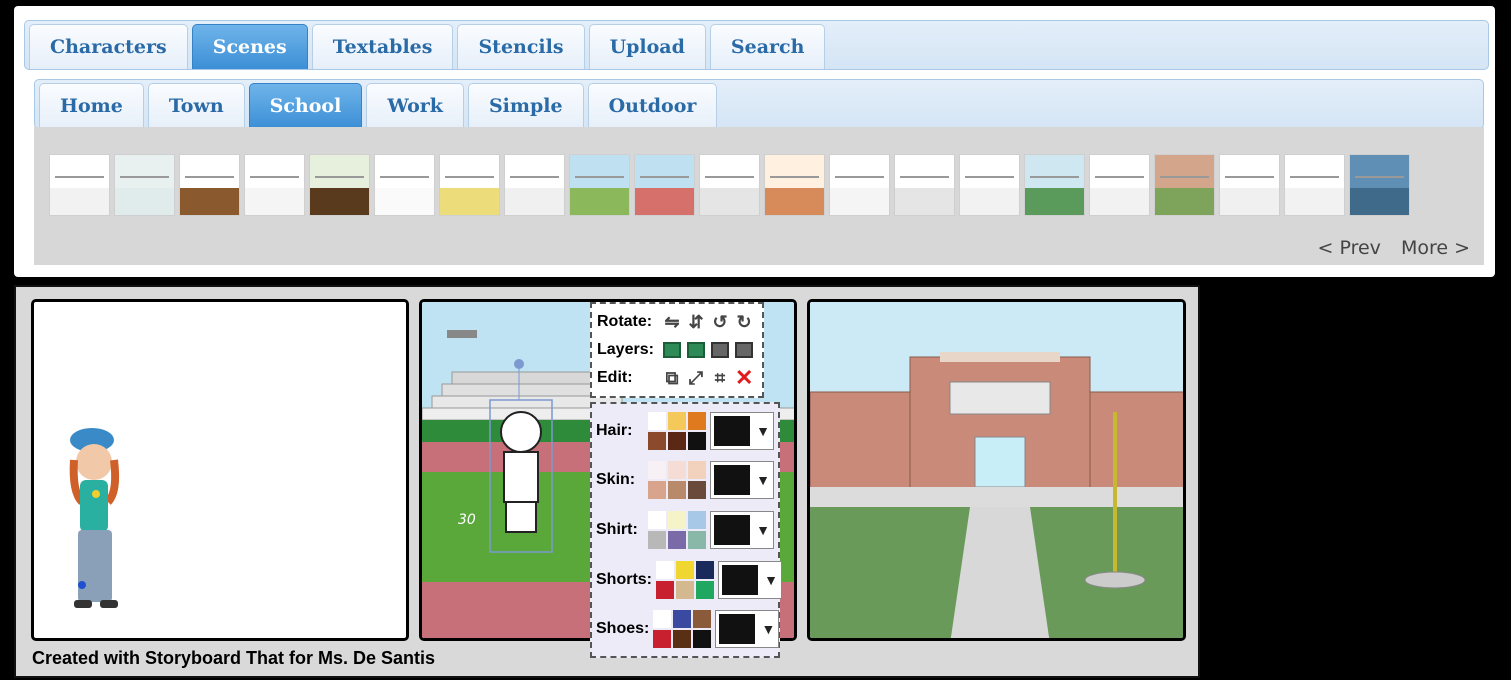 The image size is (1511, 680). Describe the element at coordinates (521, 46) in the screenshot. I see `tab-stencils: Stencils` at that location.